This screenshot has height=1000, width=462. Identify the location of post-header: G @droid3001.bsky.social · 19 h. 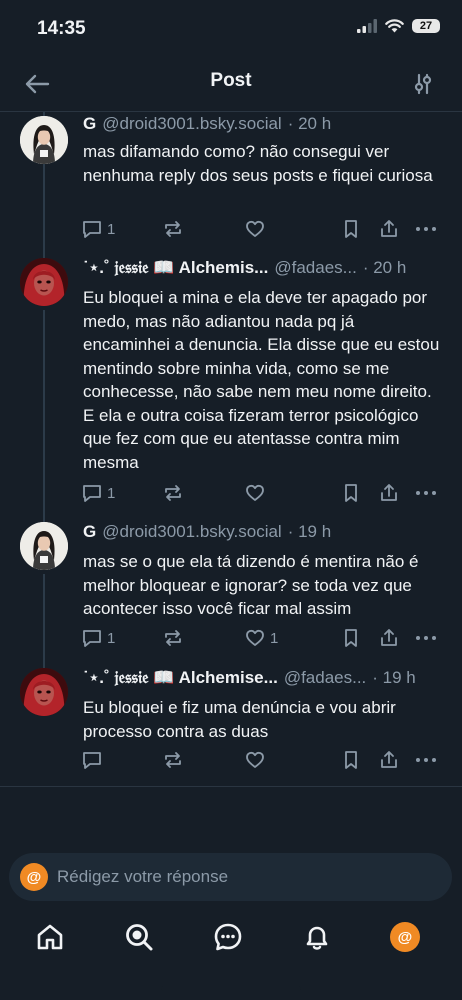
(264, 534).